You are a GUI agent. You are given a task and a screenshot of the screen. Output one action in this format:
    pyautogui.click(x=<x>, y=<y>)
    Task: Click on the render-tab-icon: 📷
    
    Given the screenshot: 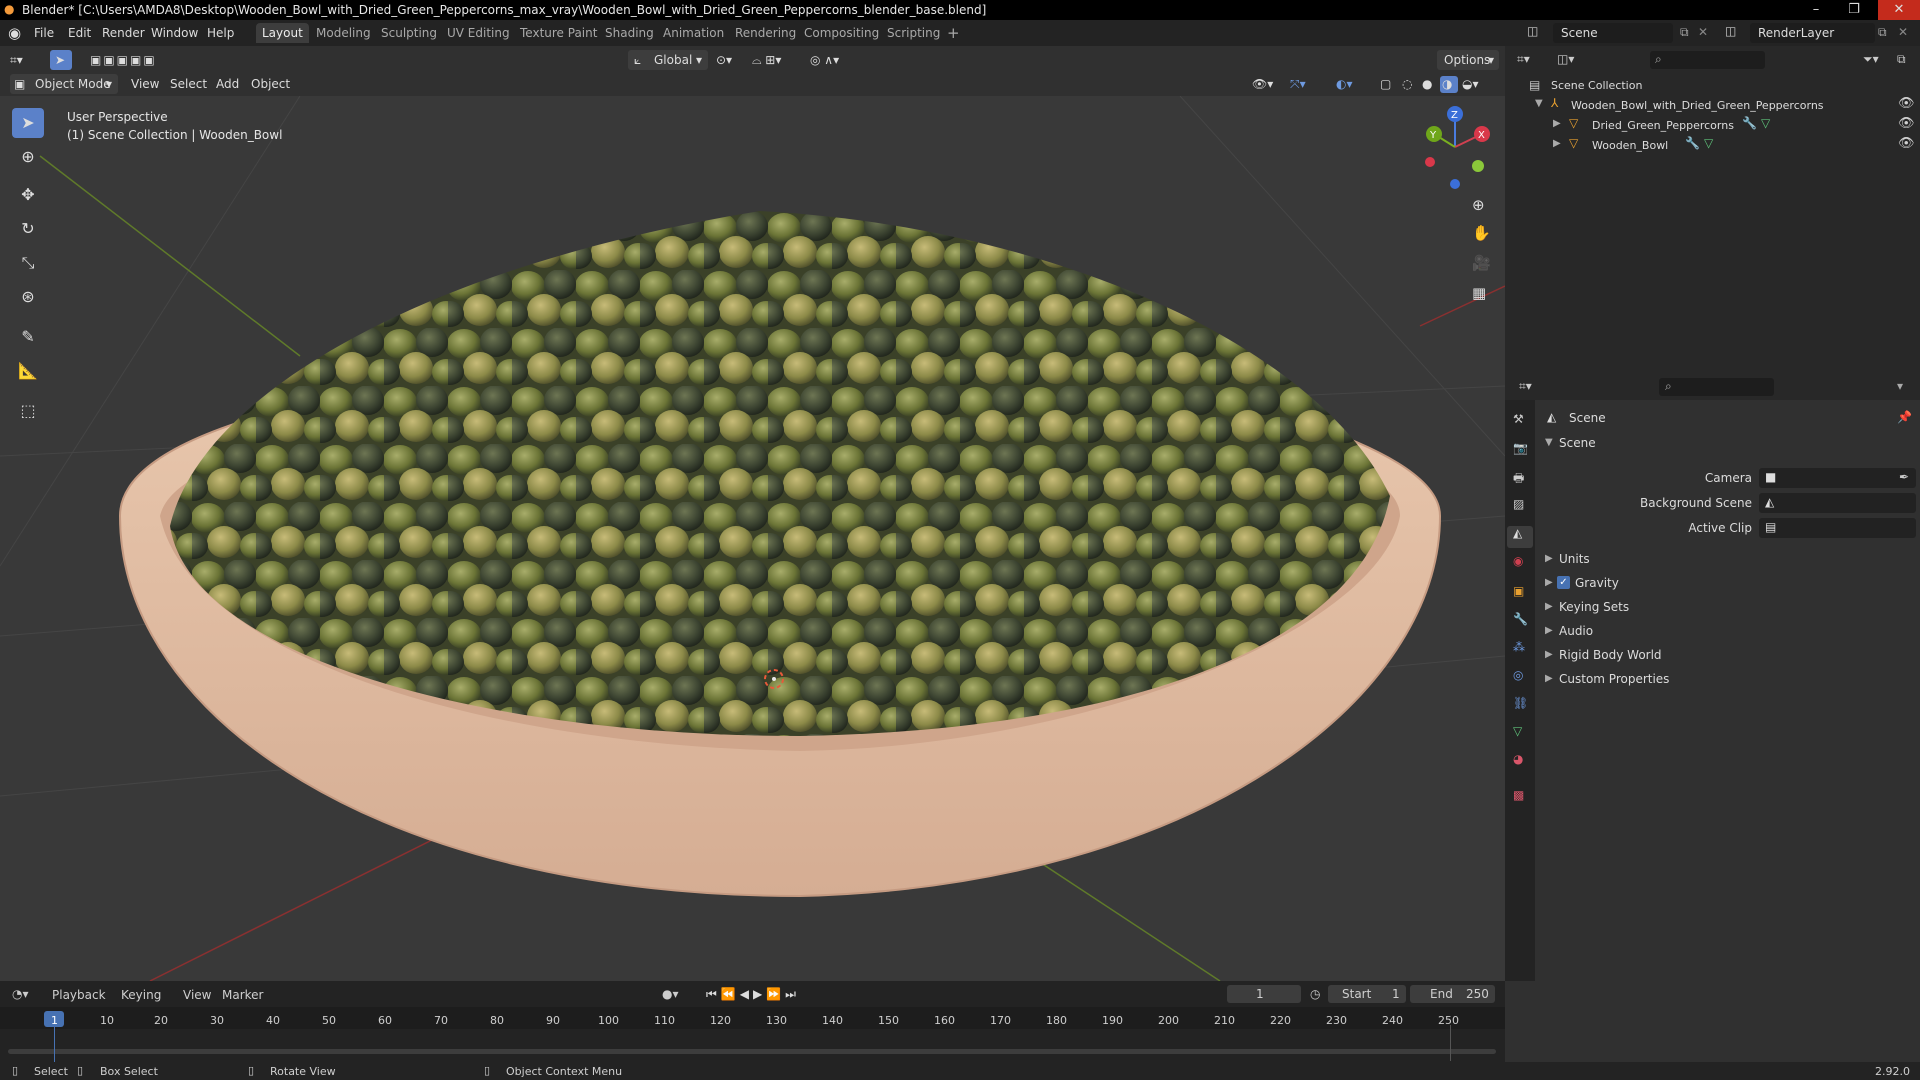 What is the action you would take?
    pyautogui.click(x=1520, y=448)
    